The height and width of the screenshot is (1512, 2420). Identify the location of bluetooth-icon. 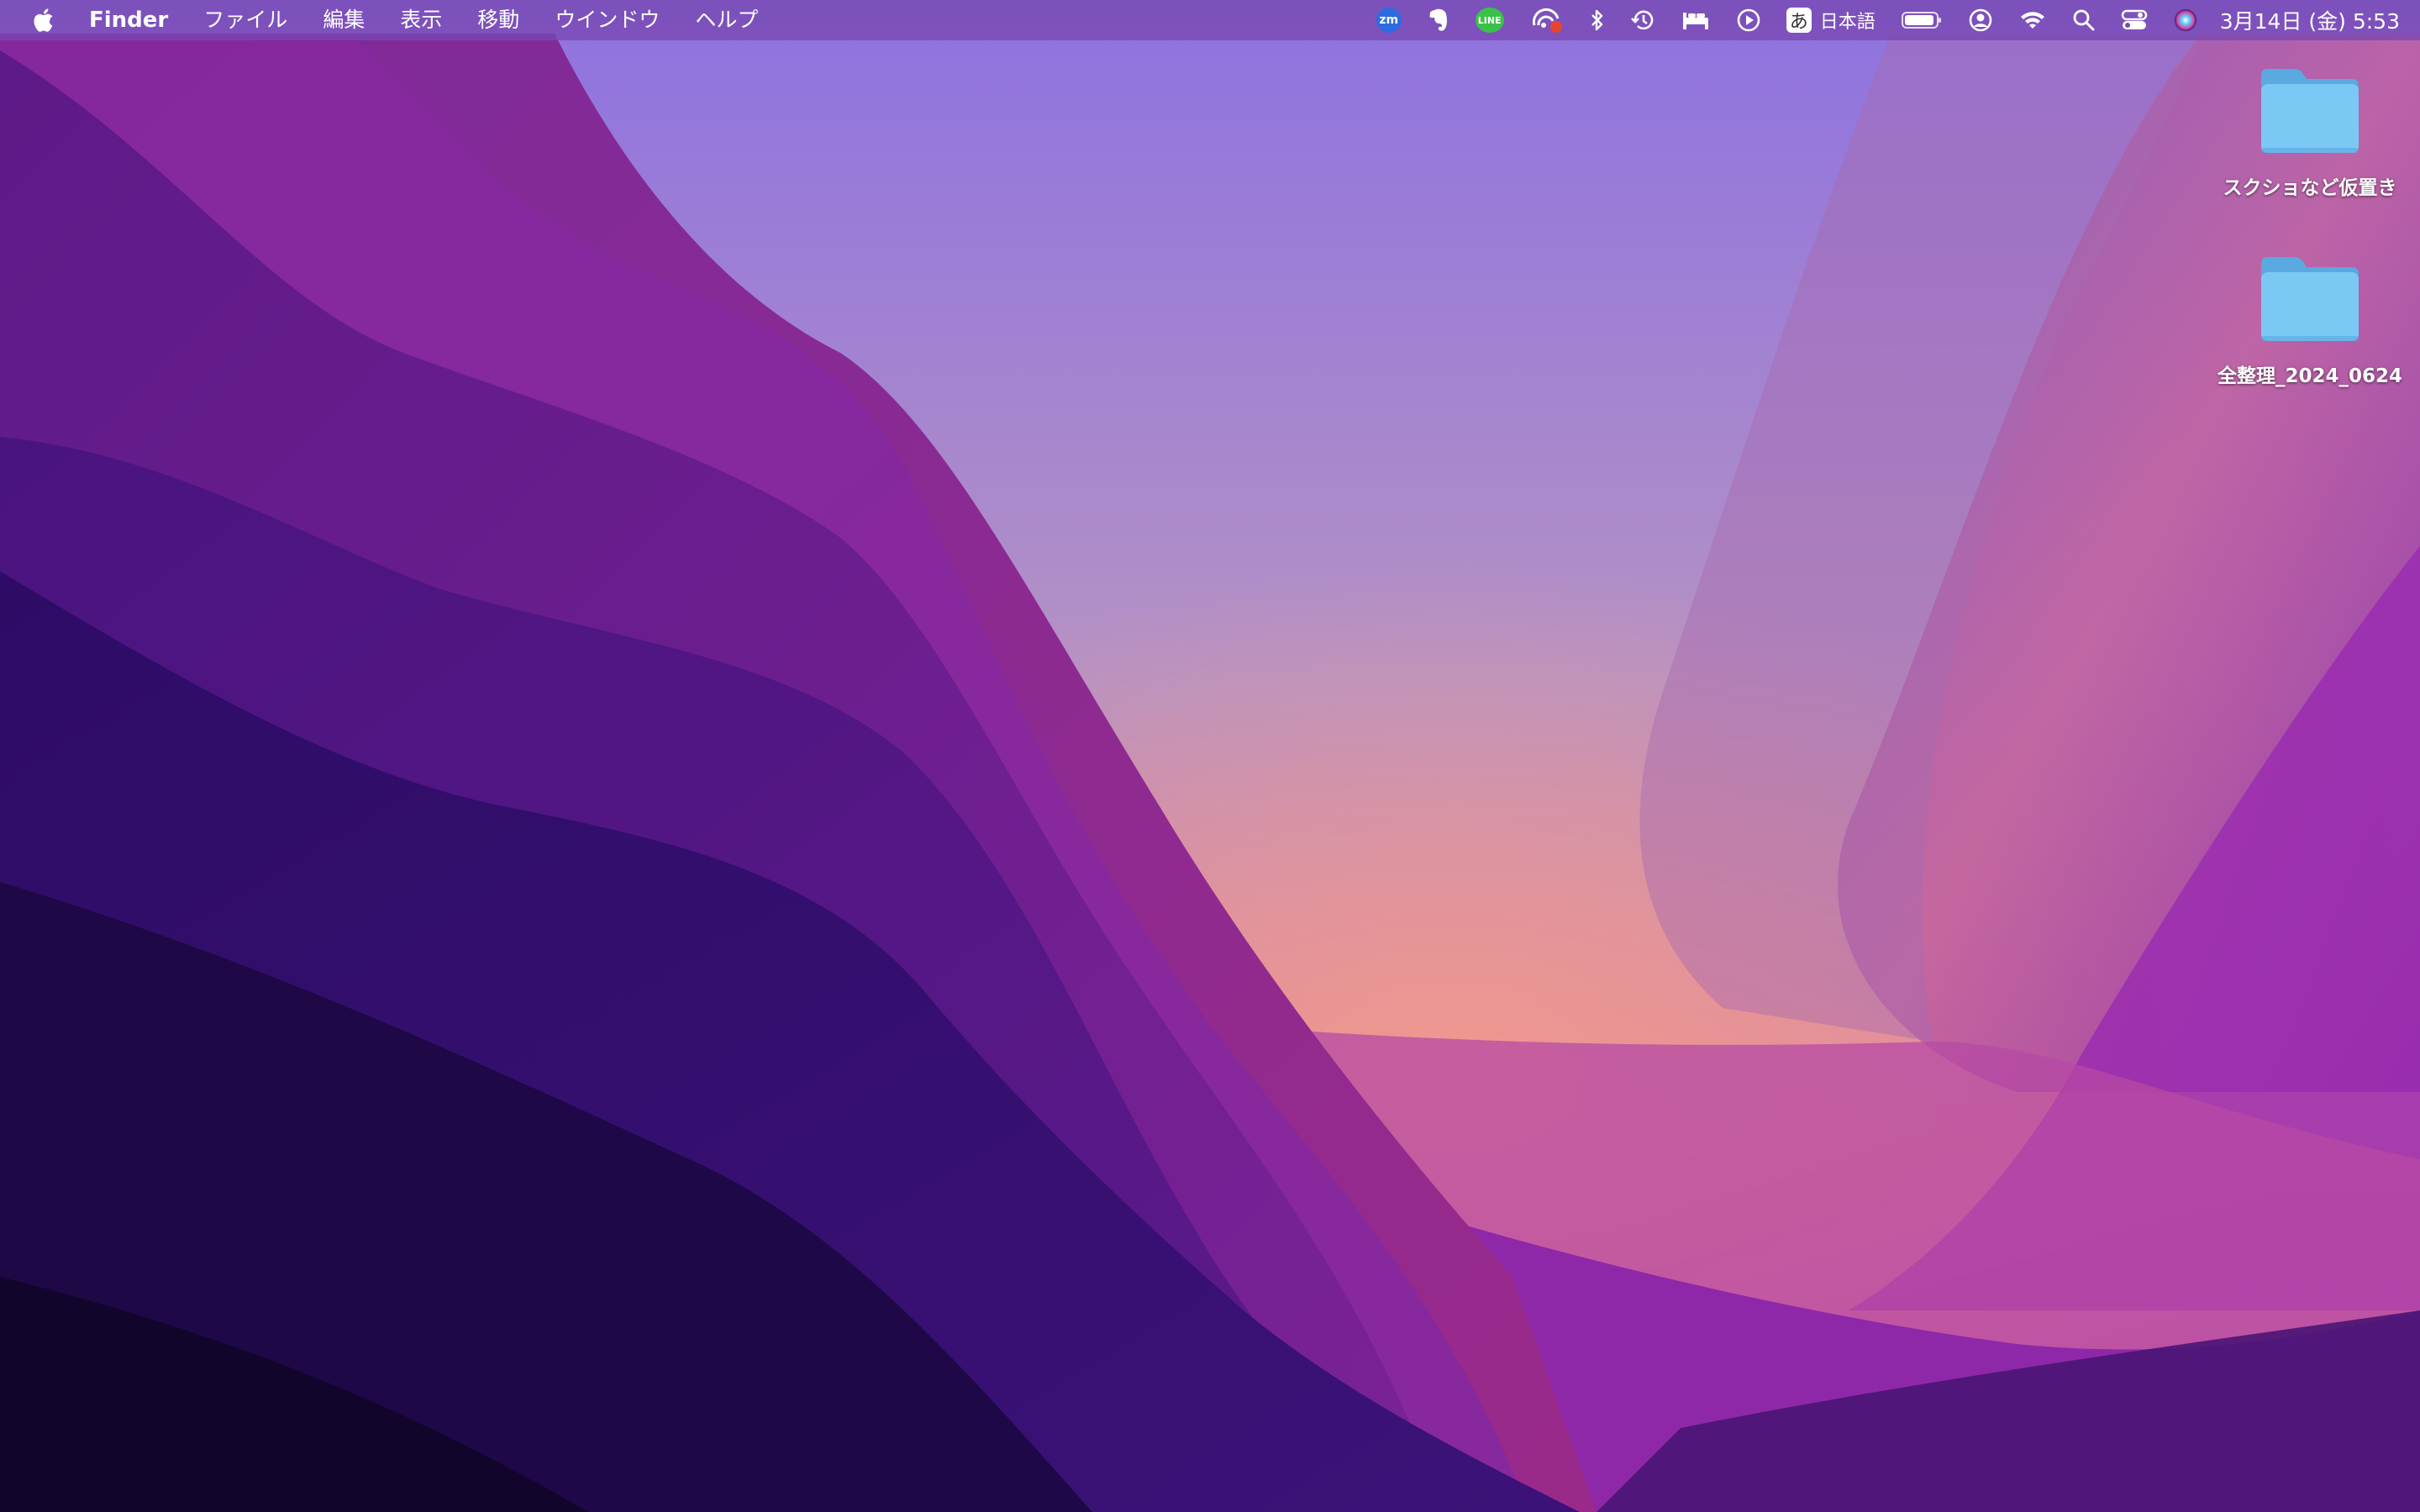
(1596, 20).